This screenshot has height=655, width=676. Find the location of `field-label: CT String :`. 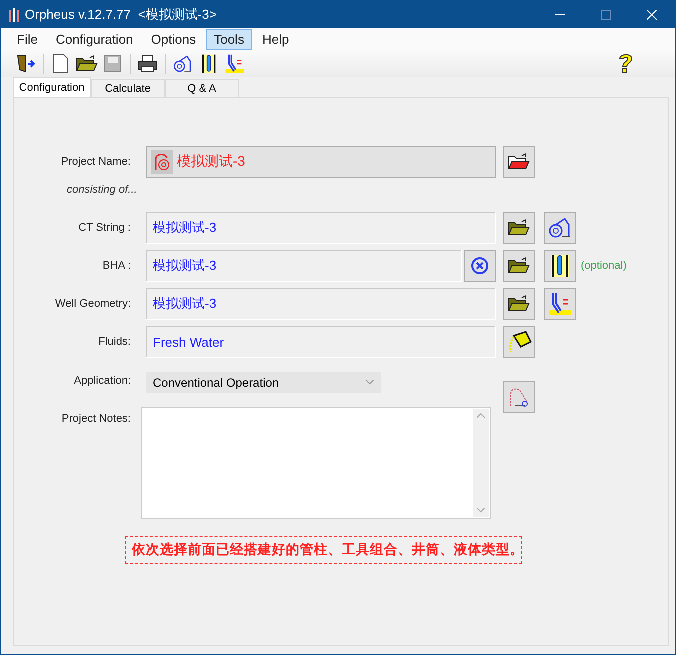

field-label: CT String : is located at coordinates (104, 228).